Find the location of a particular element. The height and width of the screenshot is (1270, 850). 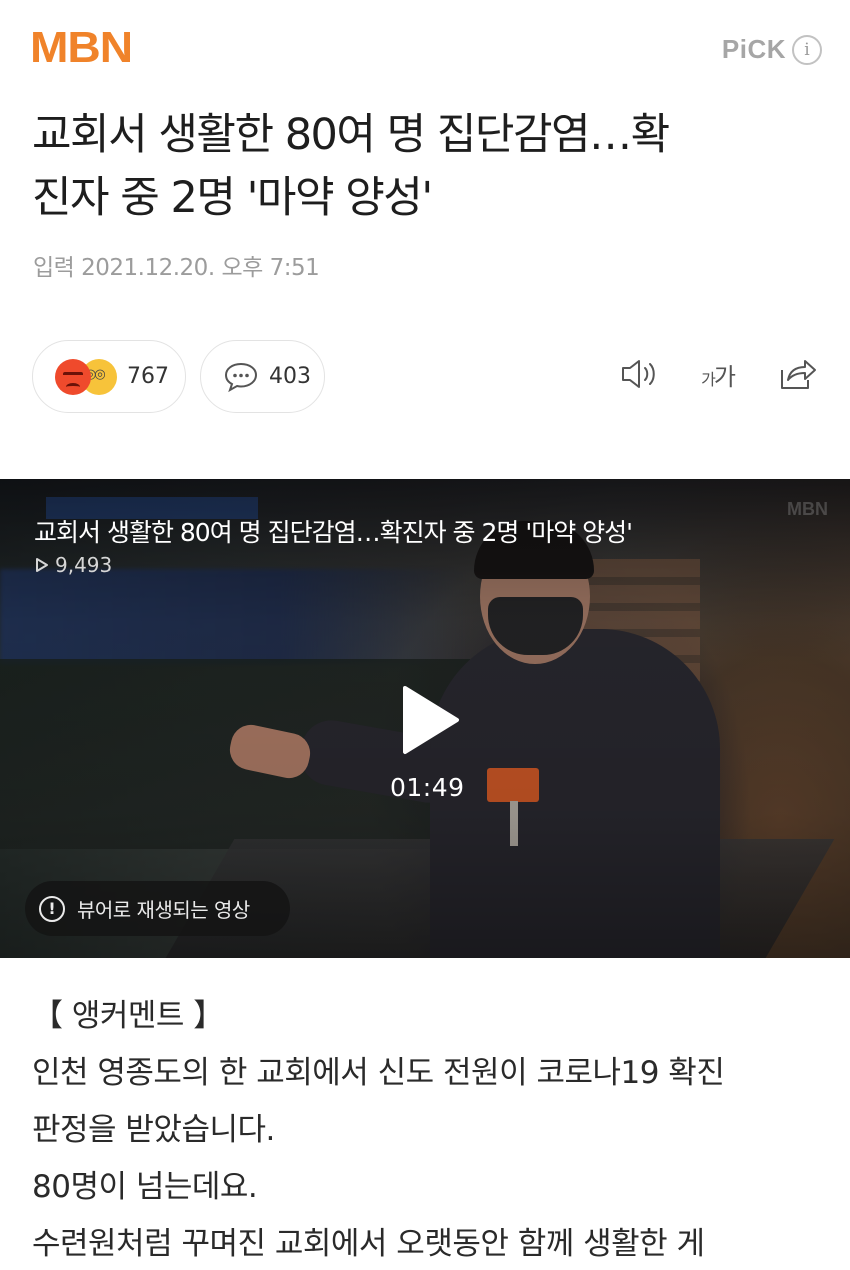

viewer-notice-text: 뷰어로 재생되는 영상 is located at coordinates (163, 910).